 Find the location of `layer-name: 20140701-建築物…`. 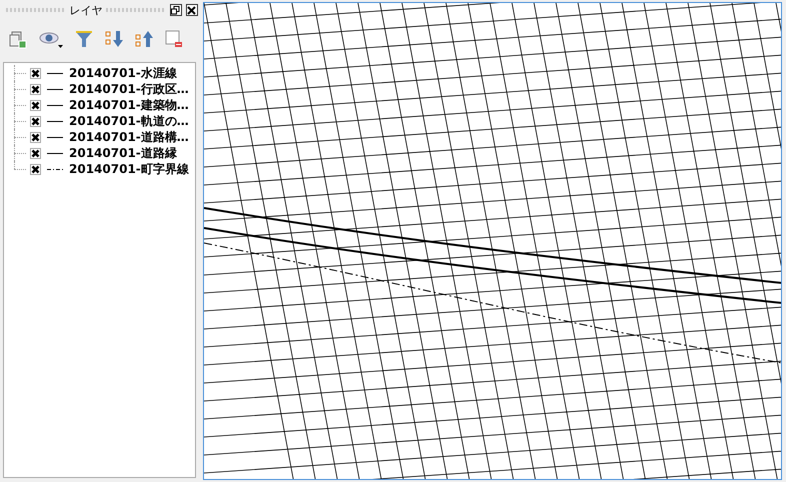

layer-name: 20140701-建築物… is located at coordinates (129, 105).